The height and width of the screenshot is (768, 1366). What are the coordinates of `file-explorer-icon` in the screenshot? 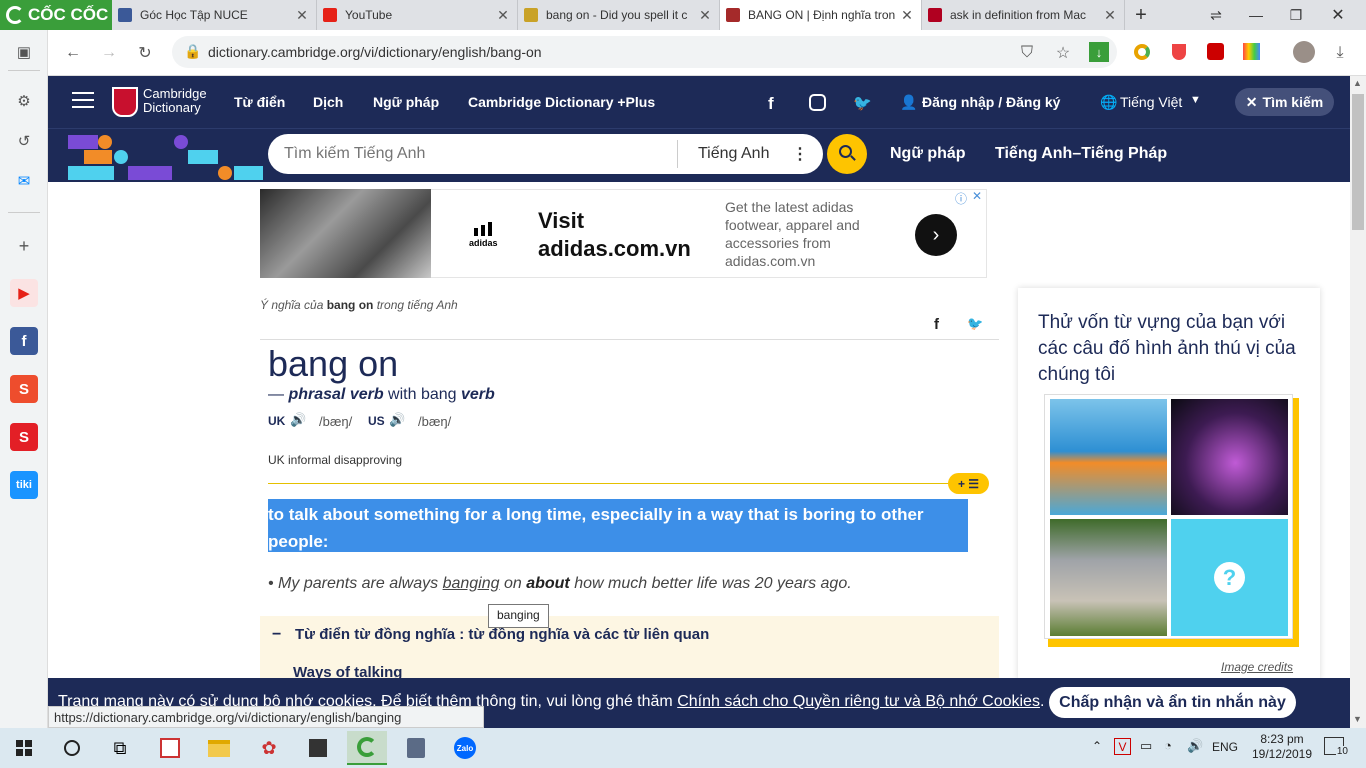 It's located at (219, 748).